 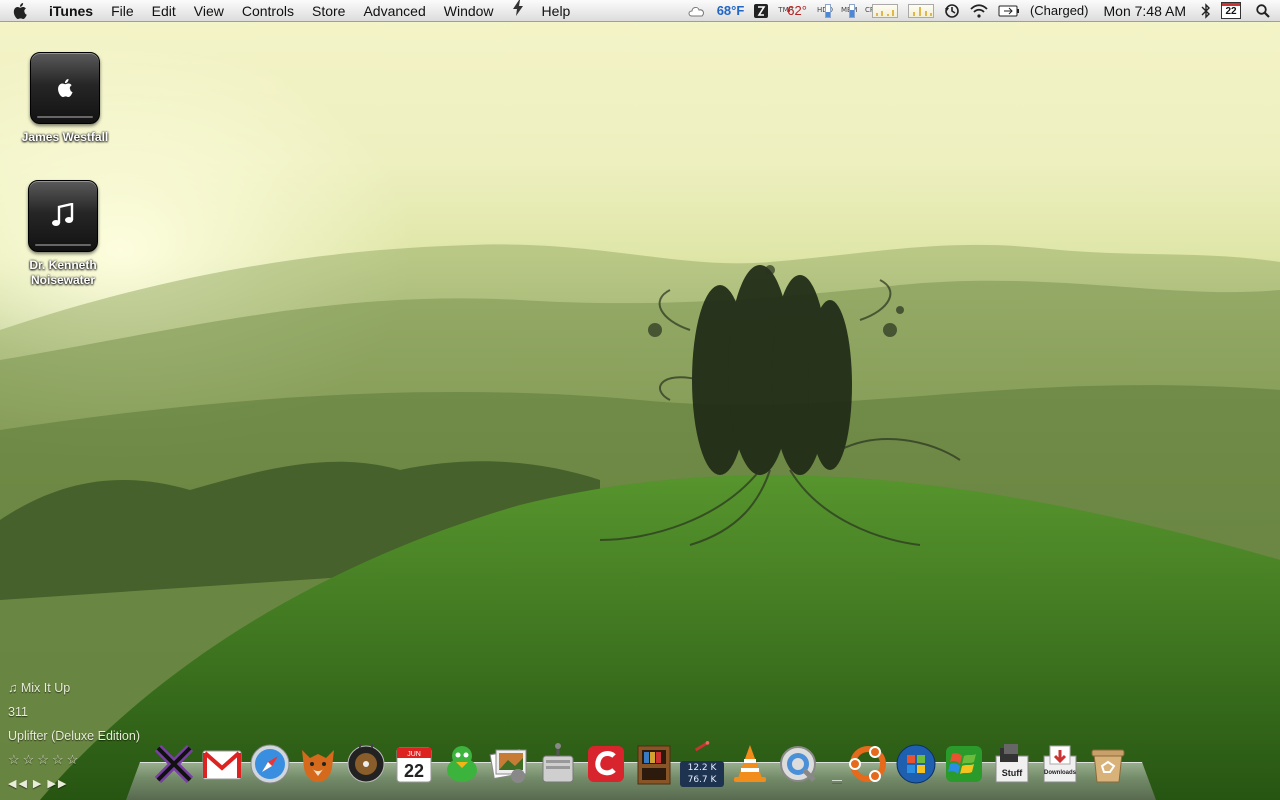 What do you see at coordinates (1059, 11) in the screenshot?
I see `battery-status: (Charged)` at bounding box center [1059, 11].